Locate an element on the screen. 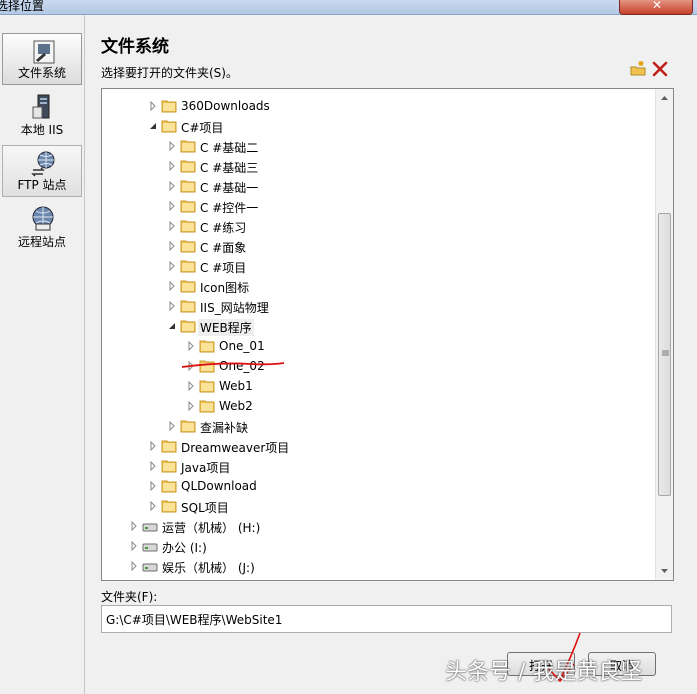 This screenshot has width=697, height=694. watermark: 头条号 / 我是黄良坚 is located at coordinates (544, 672).